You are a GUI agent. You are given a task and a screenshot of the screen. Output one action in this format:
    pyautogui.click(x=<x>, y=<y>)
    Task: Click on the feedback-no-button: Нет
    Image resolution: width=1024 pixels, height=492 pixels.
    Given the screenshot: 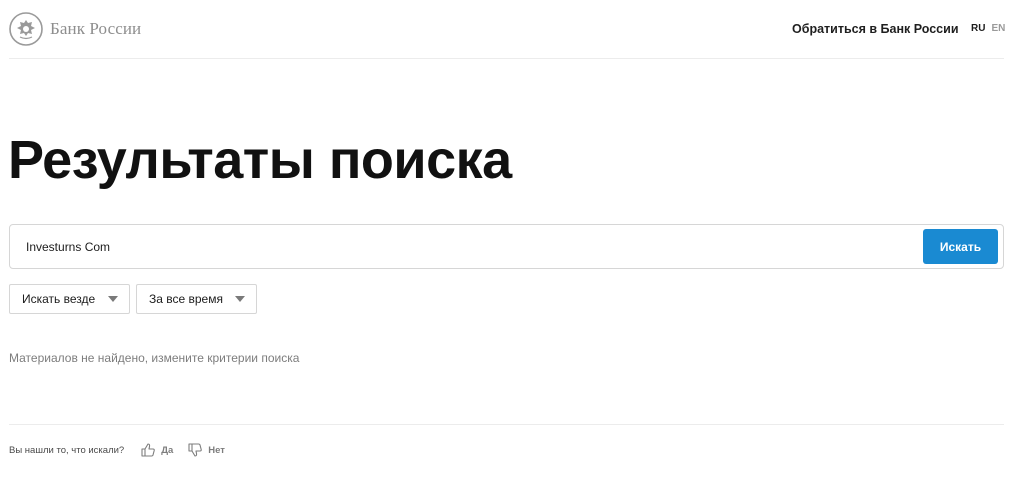 What is the action you would take?
    pyautogui.click(x=206, y=450)
    